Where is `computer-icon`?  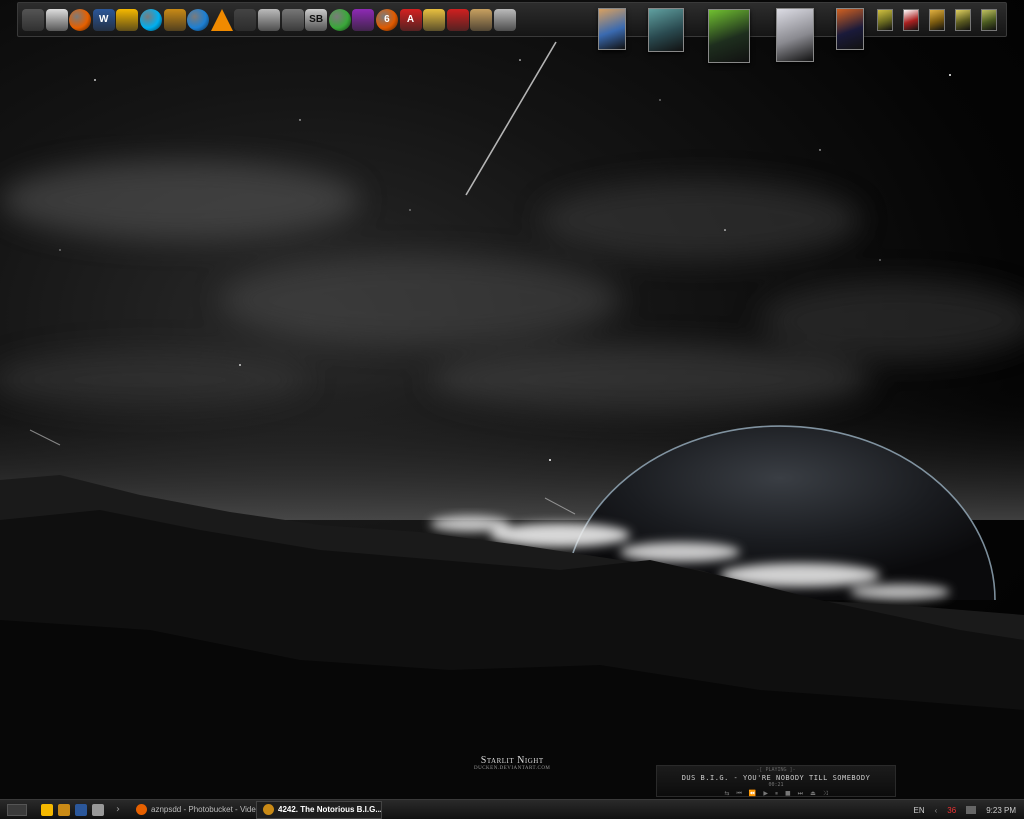
computer-icon is located at coordinates (33, 19).